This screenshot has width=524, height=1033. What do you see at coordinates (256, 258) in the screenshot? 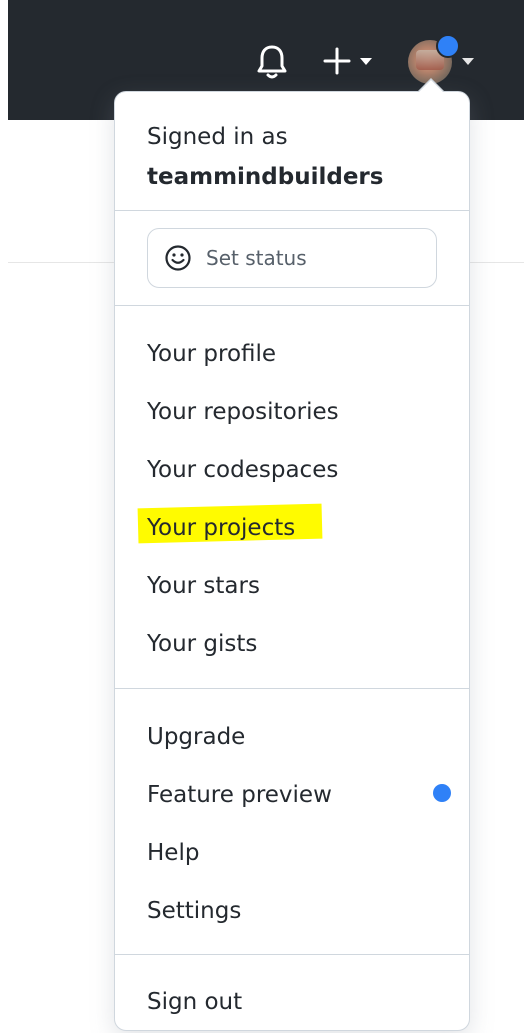
I see `set-status-label: Set status` at bounding box center [256, 258].